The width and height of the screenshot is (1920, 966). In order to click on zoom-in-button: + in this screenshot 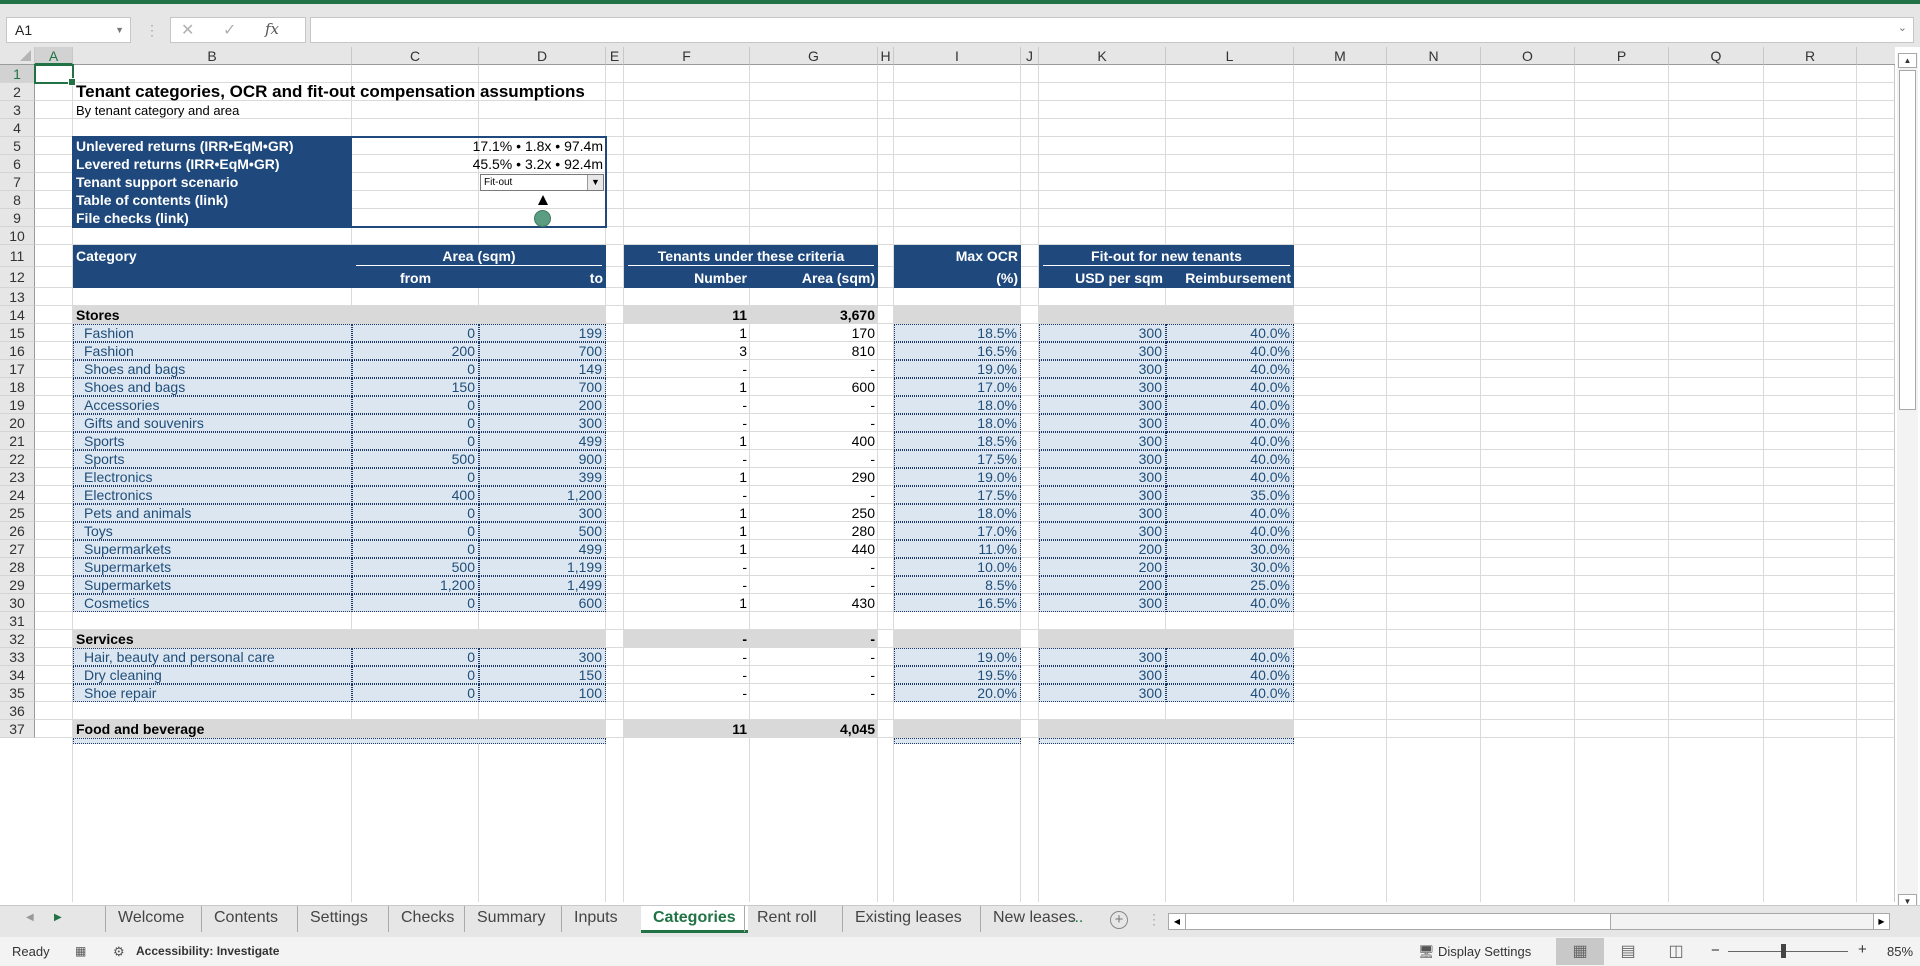, I will do `click(1862, 949)`.